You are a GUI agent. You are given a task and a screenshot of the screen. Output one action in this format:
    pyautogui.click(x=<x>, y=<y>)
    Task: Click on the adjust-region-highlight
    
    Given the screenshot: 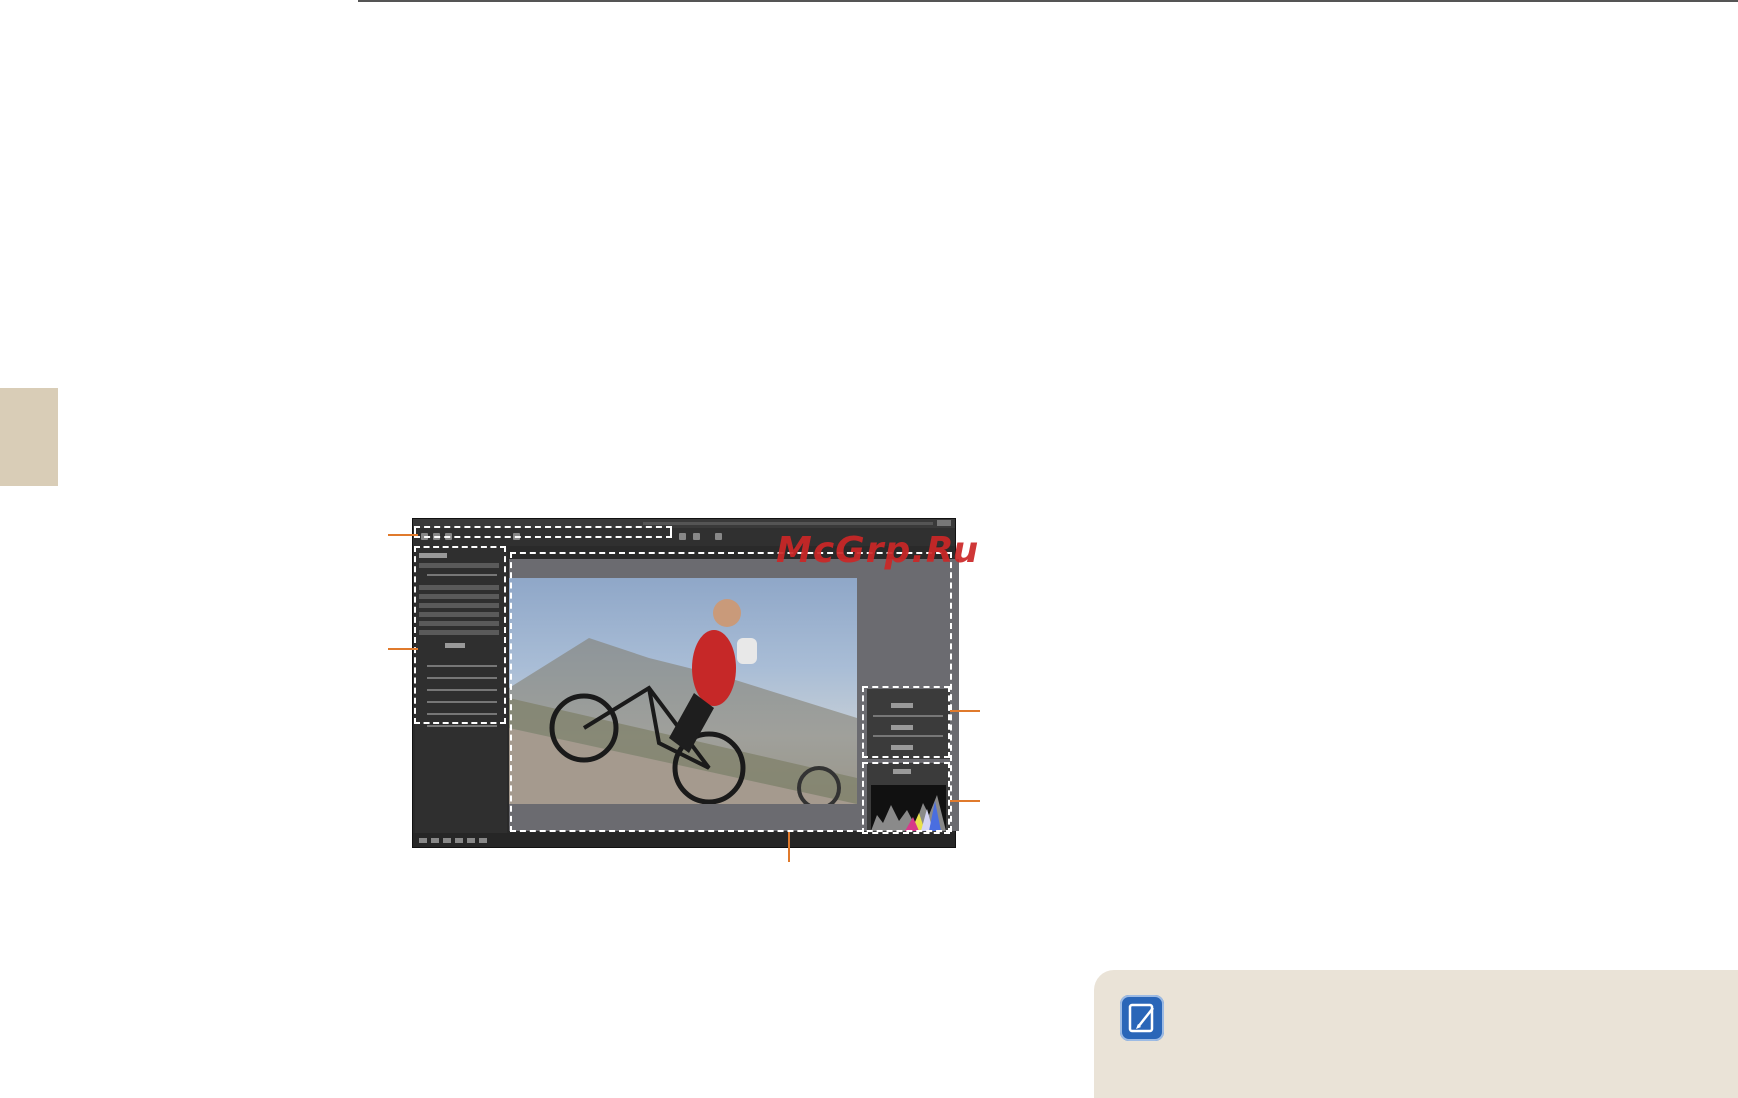 What is the action you would take?
    pyautogui.click(x=906, y=722)
    